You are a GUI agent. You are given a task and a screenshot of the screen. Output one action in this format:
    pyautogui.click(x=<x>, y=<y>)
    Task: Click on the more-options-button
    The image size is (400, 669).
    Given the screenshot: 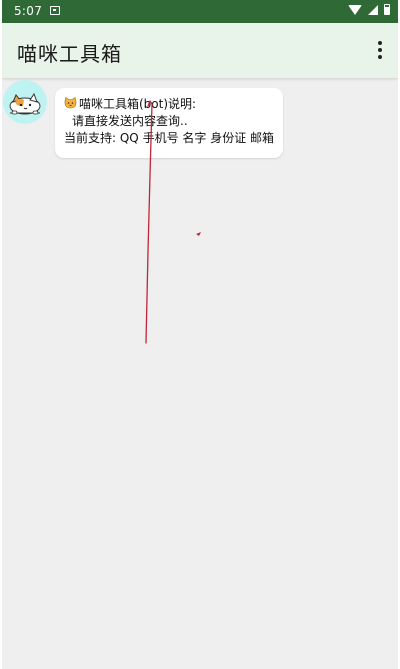 What is the action you would take?
    pyautogui.click(x=380, y=50)
    